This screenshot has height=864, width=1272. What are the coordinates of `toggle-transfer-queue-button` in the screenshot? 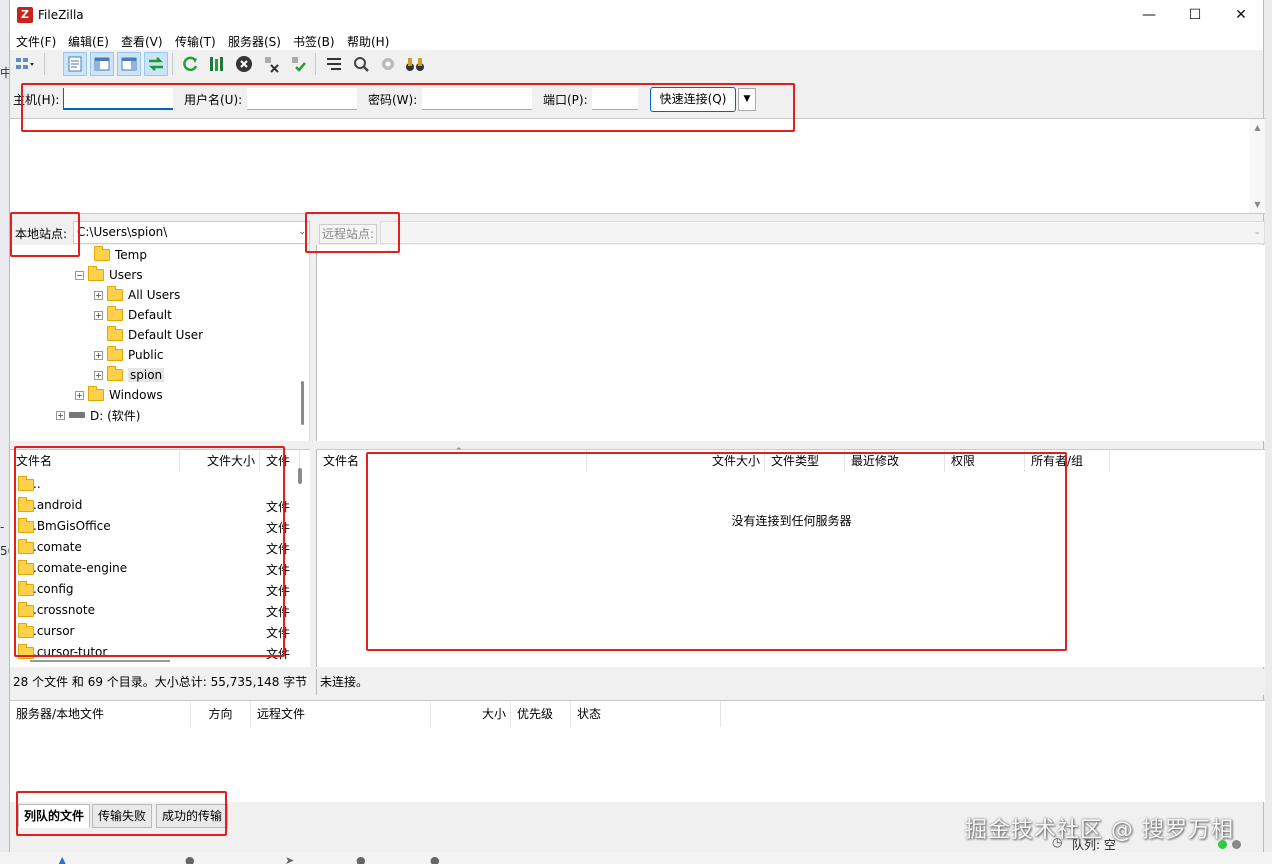 It's located at (156, 64).